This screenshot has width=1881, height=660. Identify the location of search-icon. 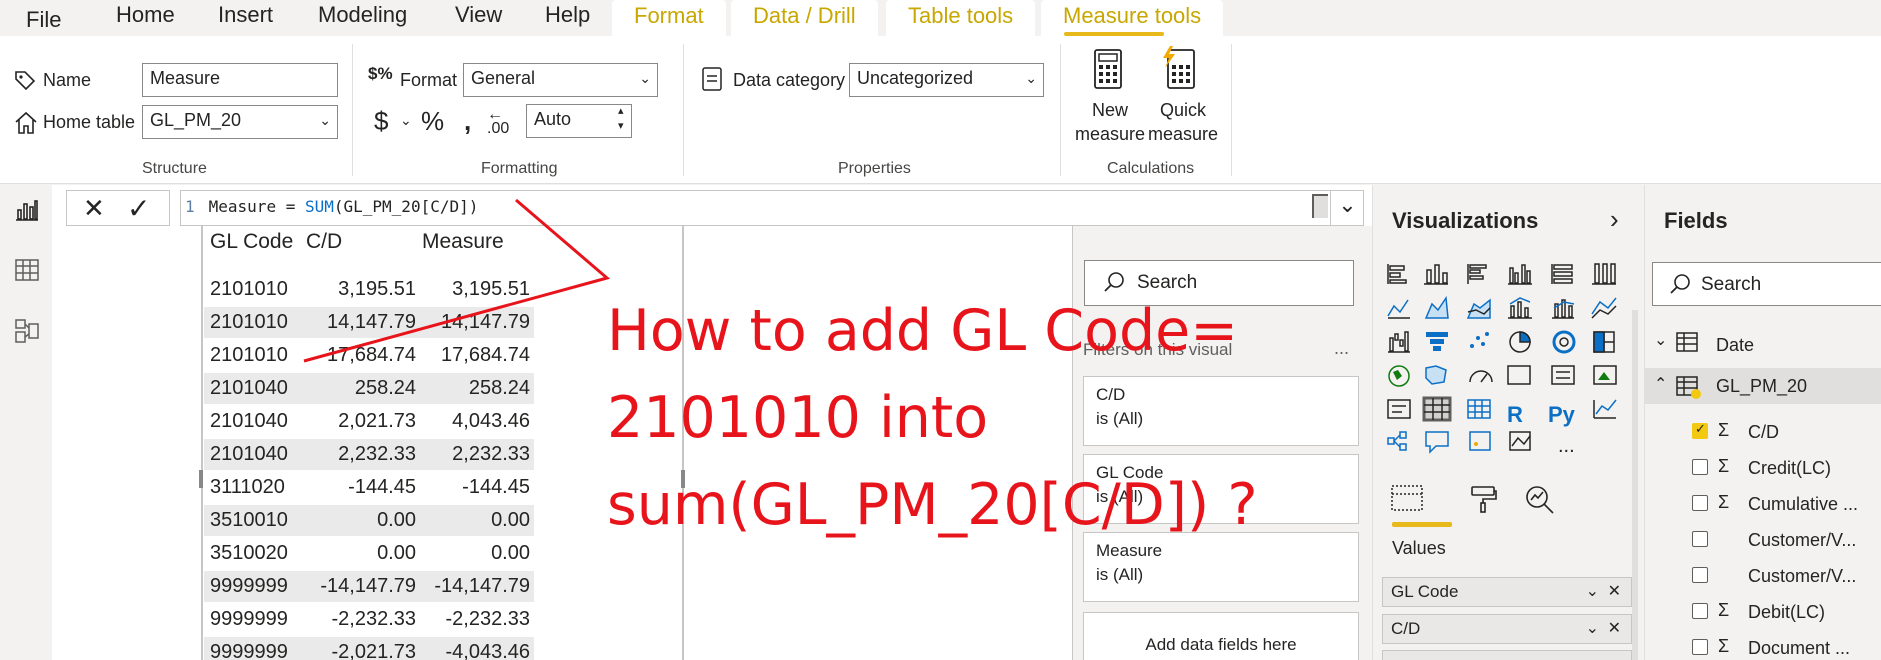
(1680, 286).